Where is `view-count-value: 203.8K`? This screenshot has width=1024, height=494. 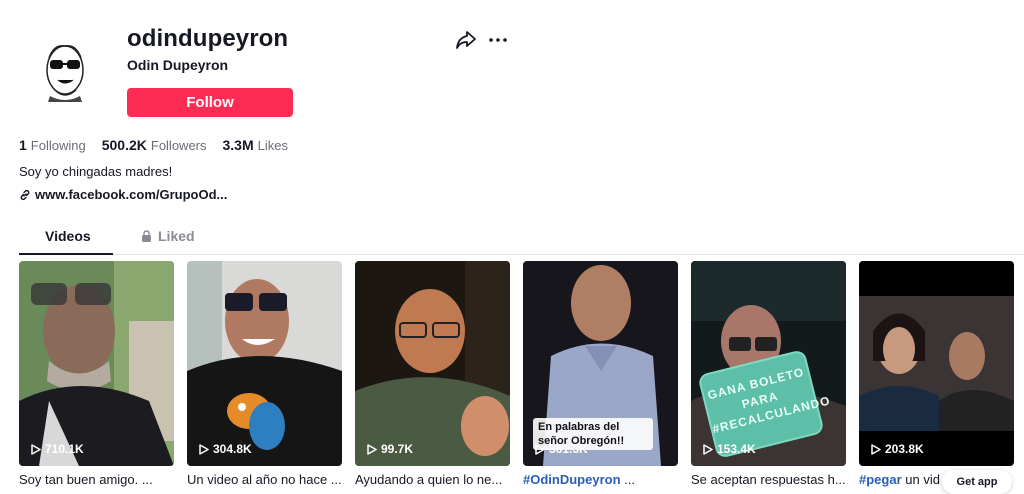 view-count-value: 203.8K is located at coordinates (904, 449).